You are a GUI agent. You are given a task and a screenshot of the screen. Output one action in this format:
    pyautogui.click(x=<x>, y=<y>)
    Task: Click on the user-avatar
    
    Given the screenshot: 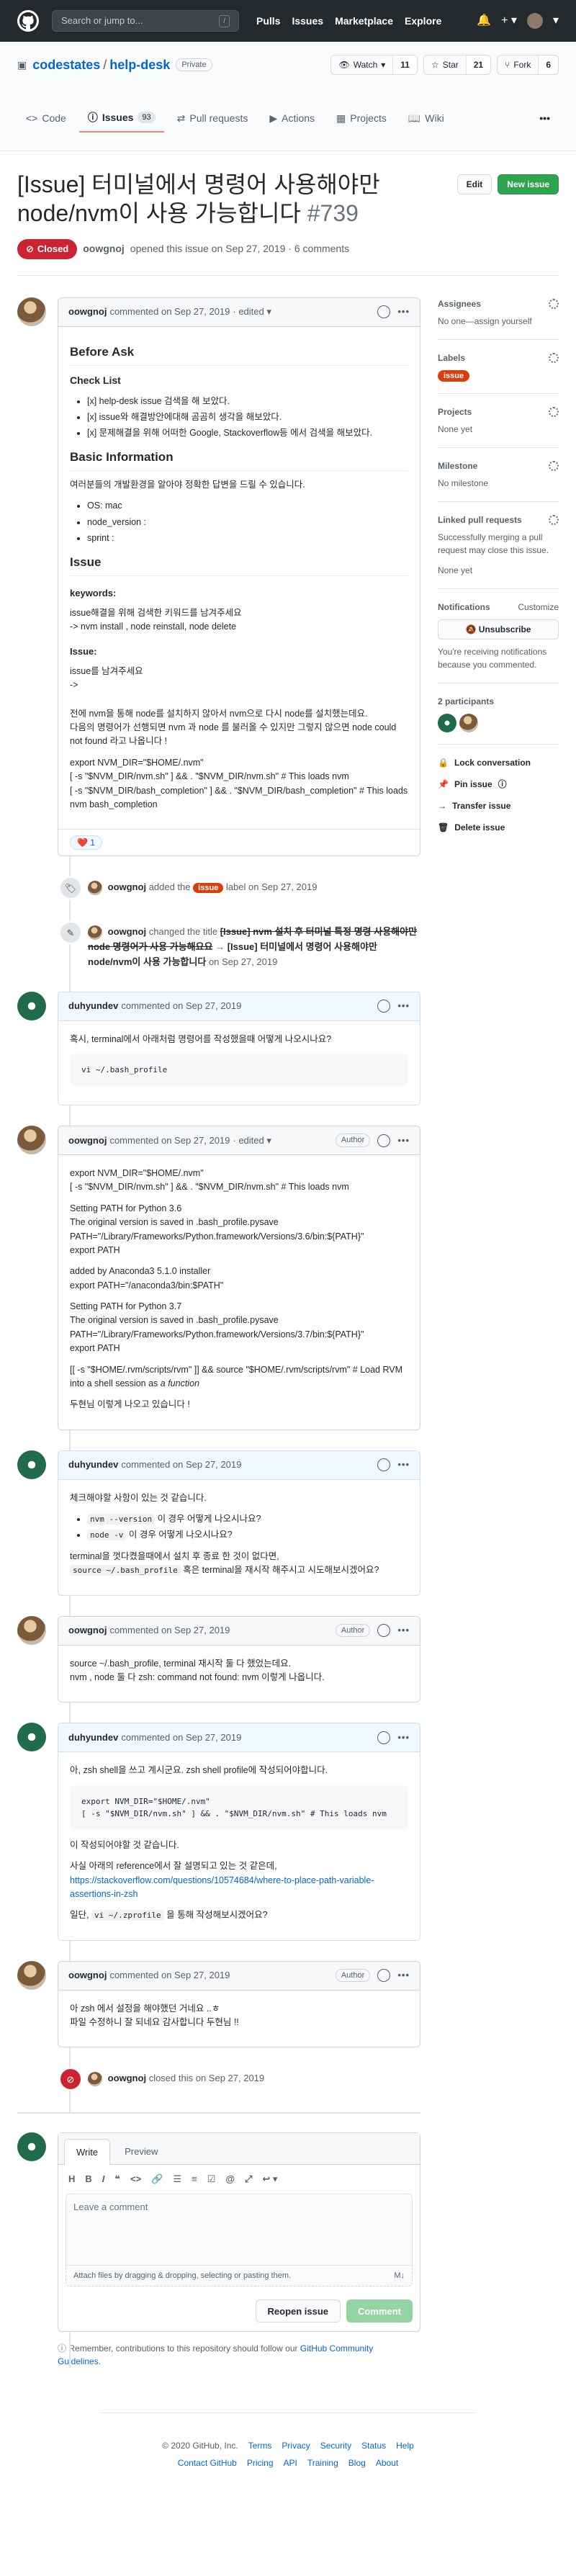 What is the action you would take?
    pyautogui.click(x=534, y=21)
    